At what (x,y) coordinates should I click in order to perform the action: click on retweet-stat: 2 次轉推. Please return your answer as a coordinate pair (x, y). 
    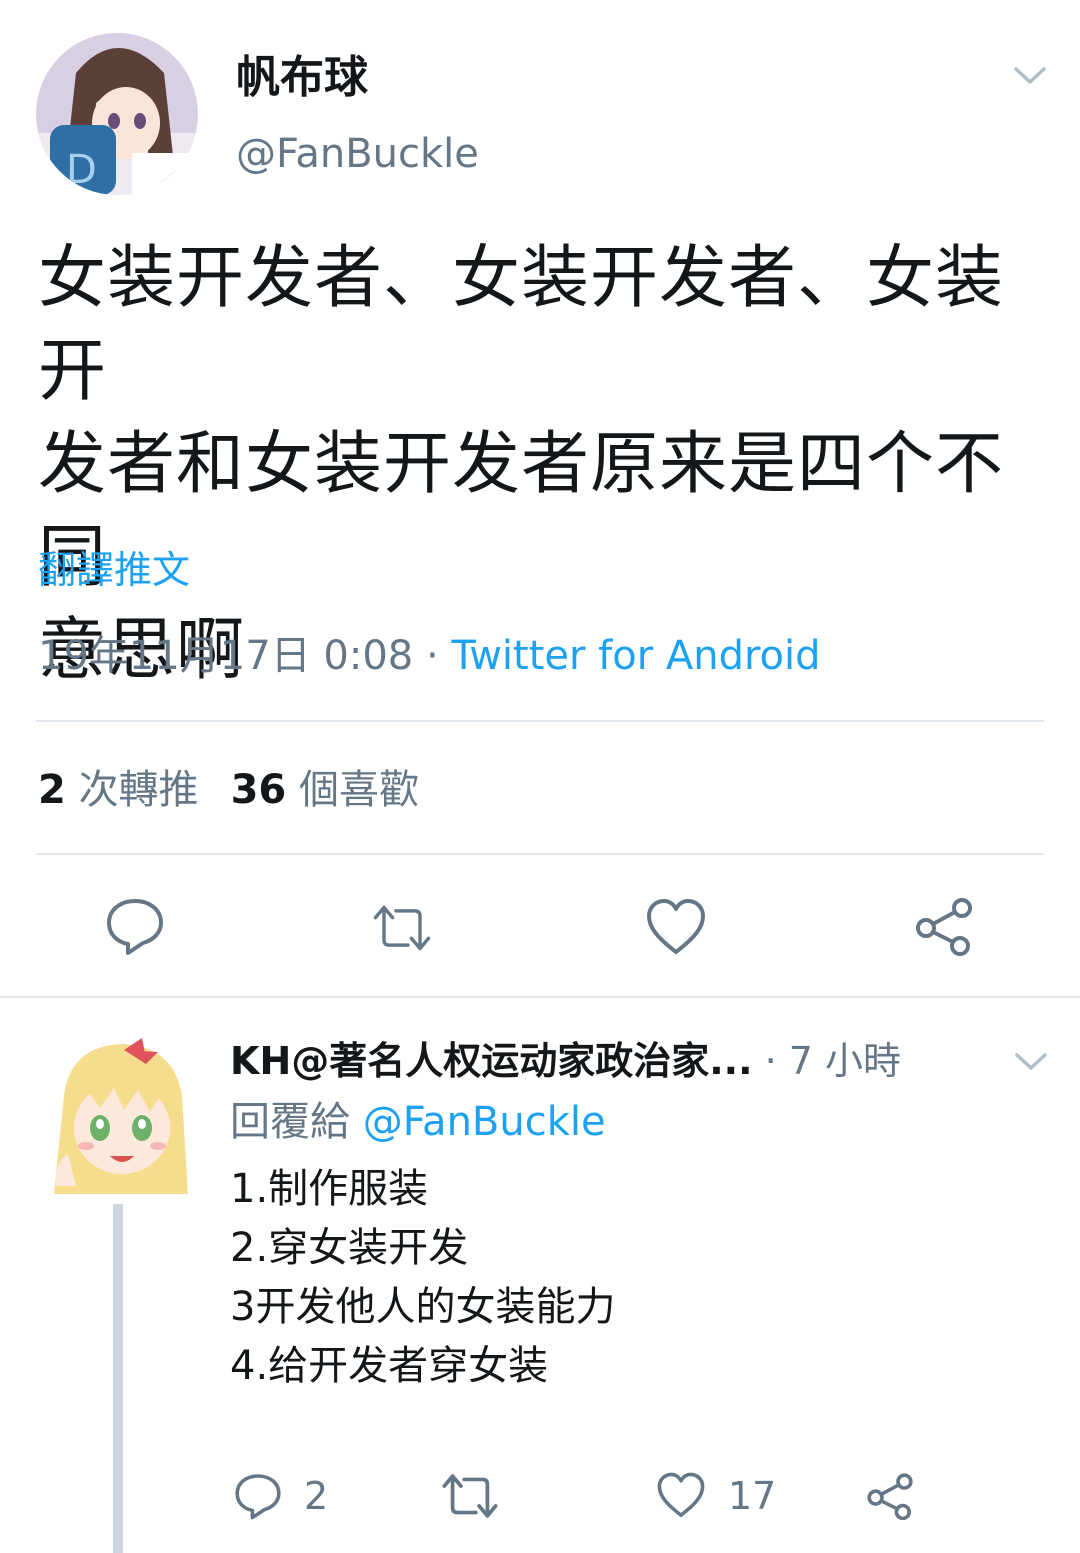
    Looking at the image, I should click on (118, 790).